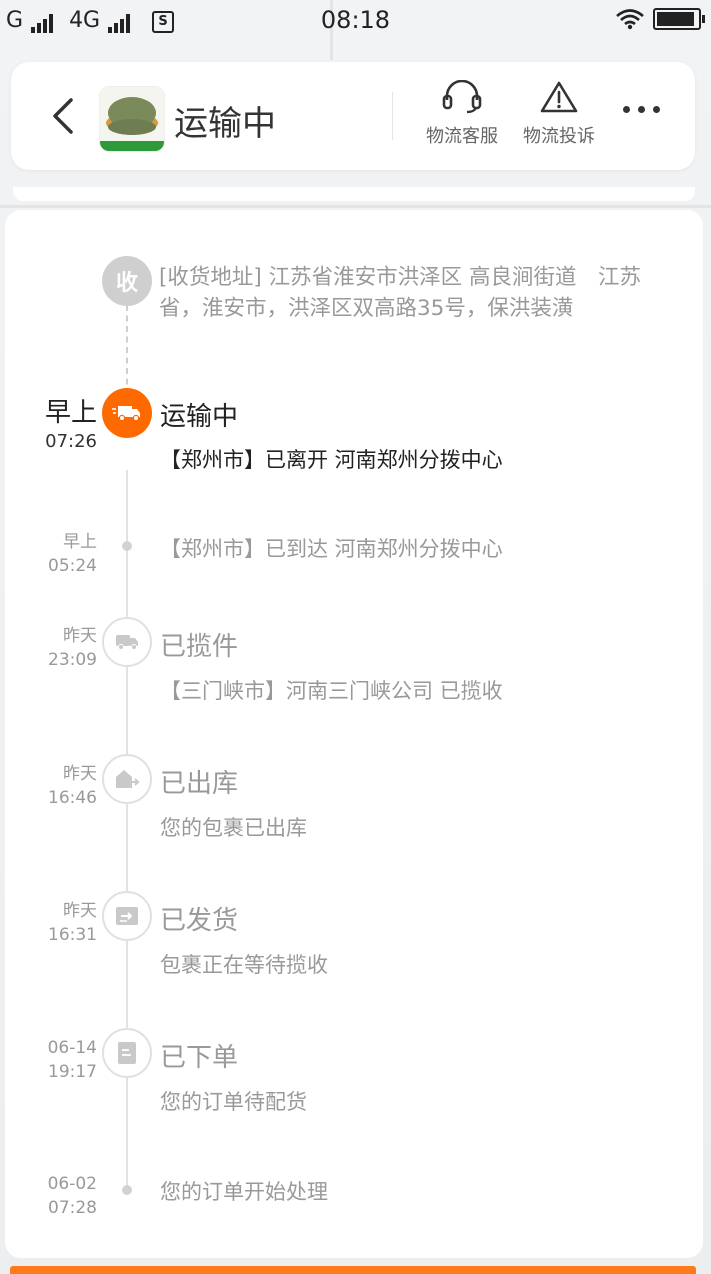  I want to click on event-desc: 您的包裹已出库, so click(233, 828).